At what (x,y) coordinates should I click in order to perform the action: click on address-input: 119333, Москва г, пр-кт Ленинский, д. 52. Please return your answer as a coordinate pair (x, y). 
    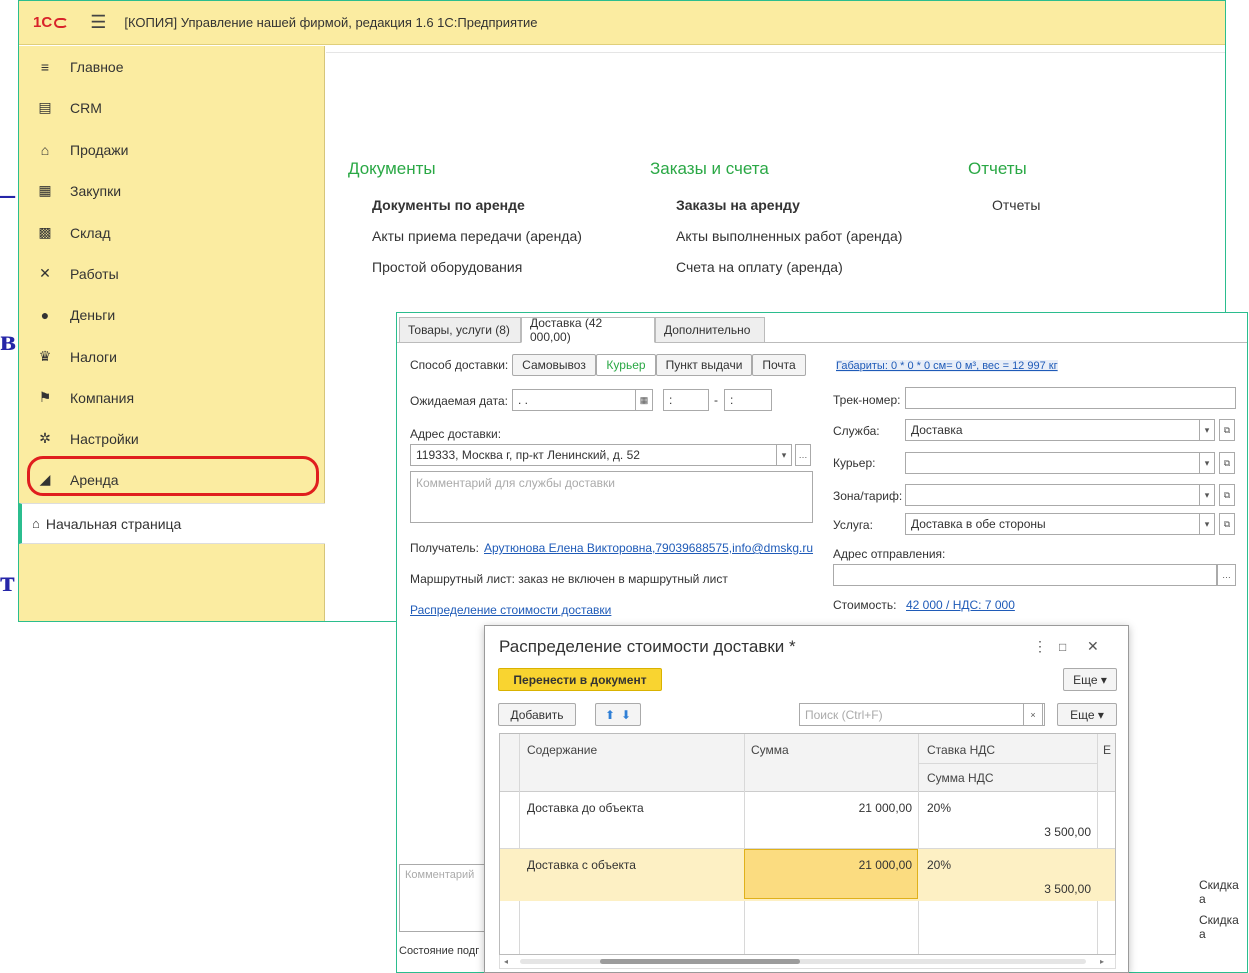
    Looking at the image, I should click on (594, 455).